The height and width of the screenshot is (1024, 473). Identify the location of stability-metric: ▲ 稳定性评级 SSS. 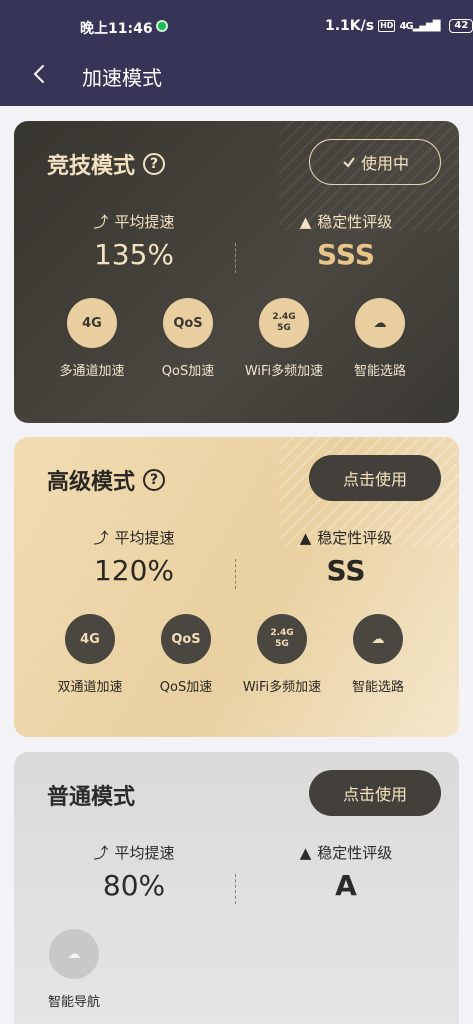
(346, 241).